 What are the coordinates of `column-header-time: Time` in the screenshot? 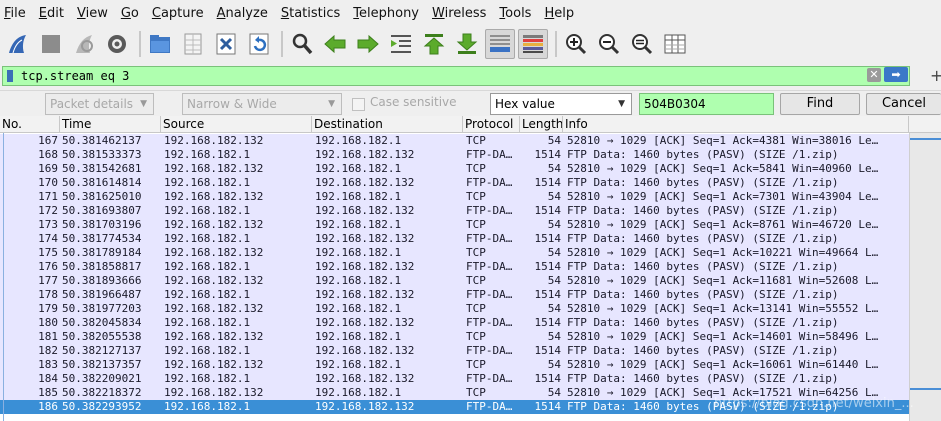 It's located at (110, 124).